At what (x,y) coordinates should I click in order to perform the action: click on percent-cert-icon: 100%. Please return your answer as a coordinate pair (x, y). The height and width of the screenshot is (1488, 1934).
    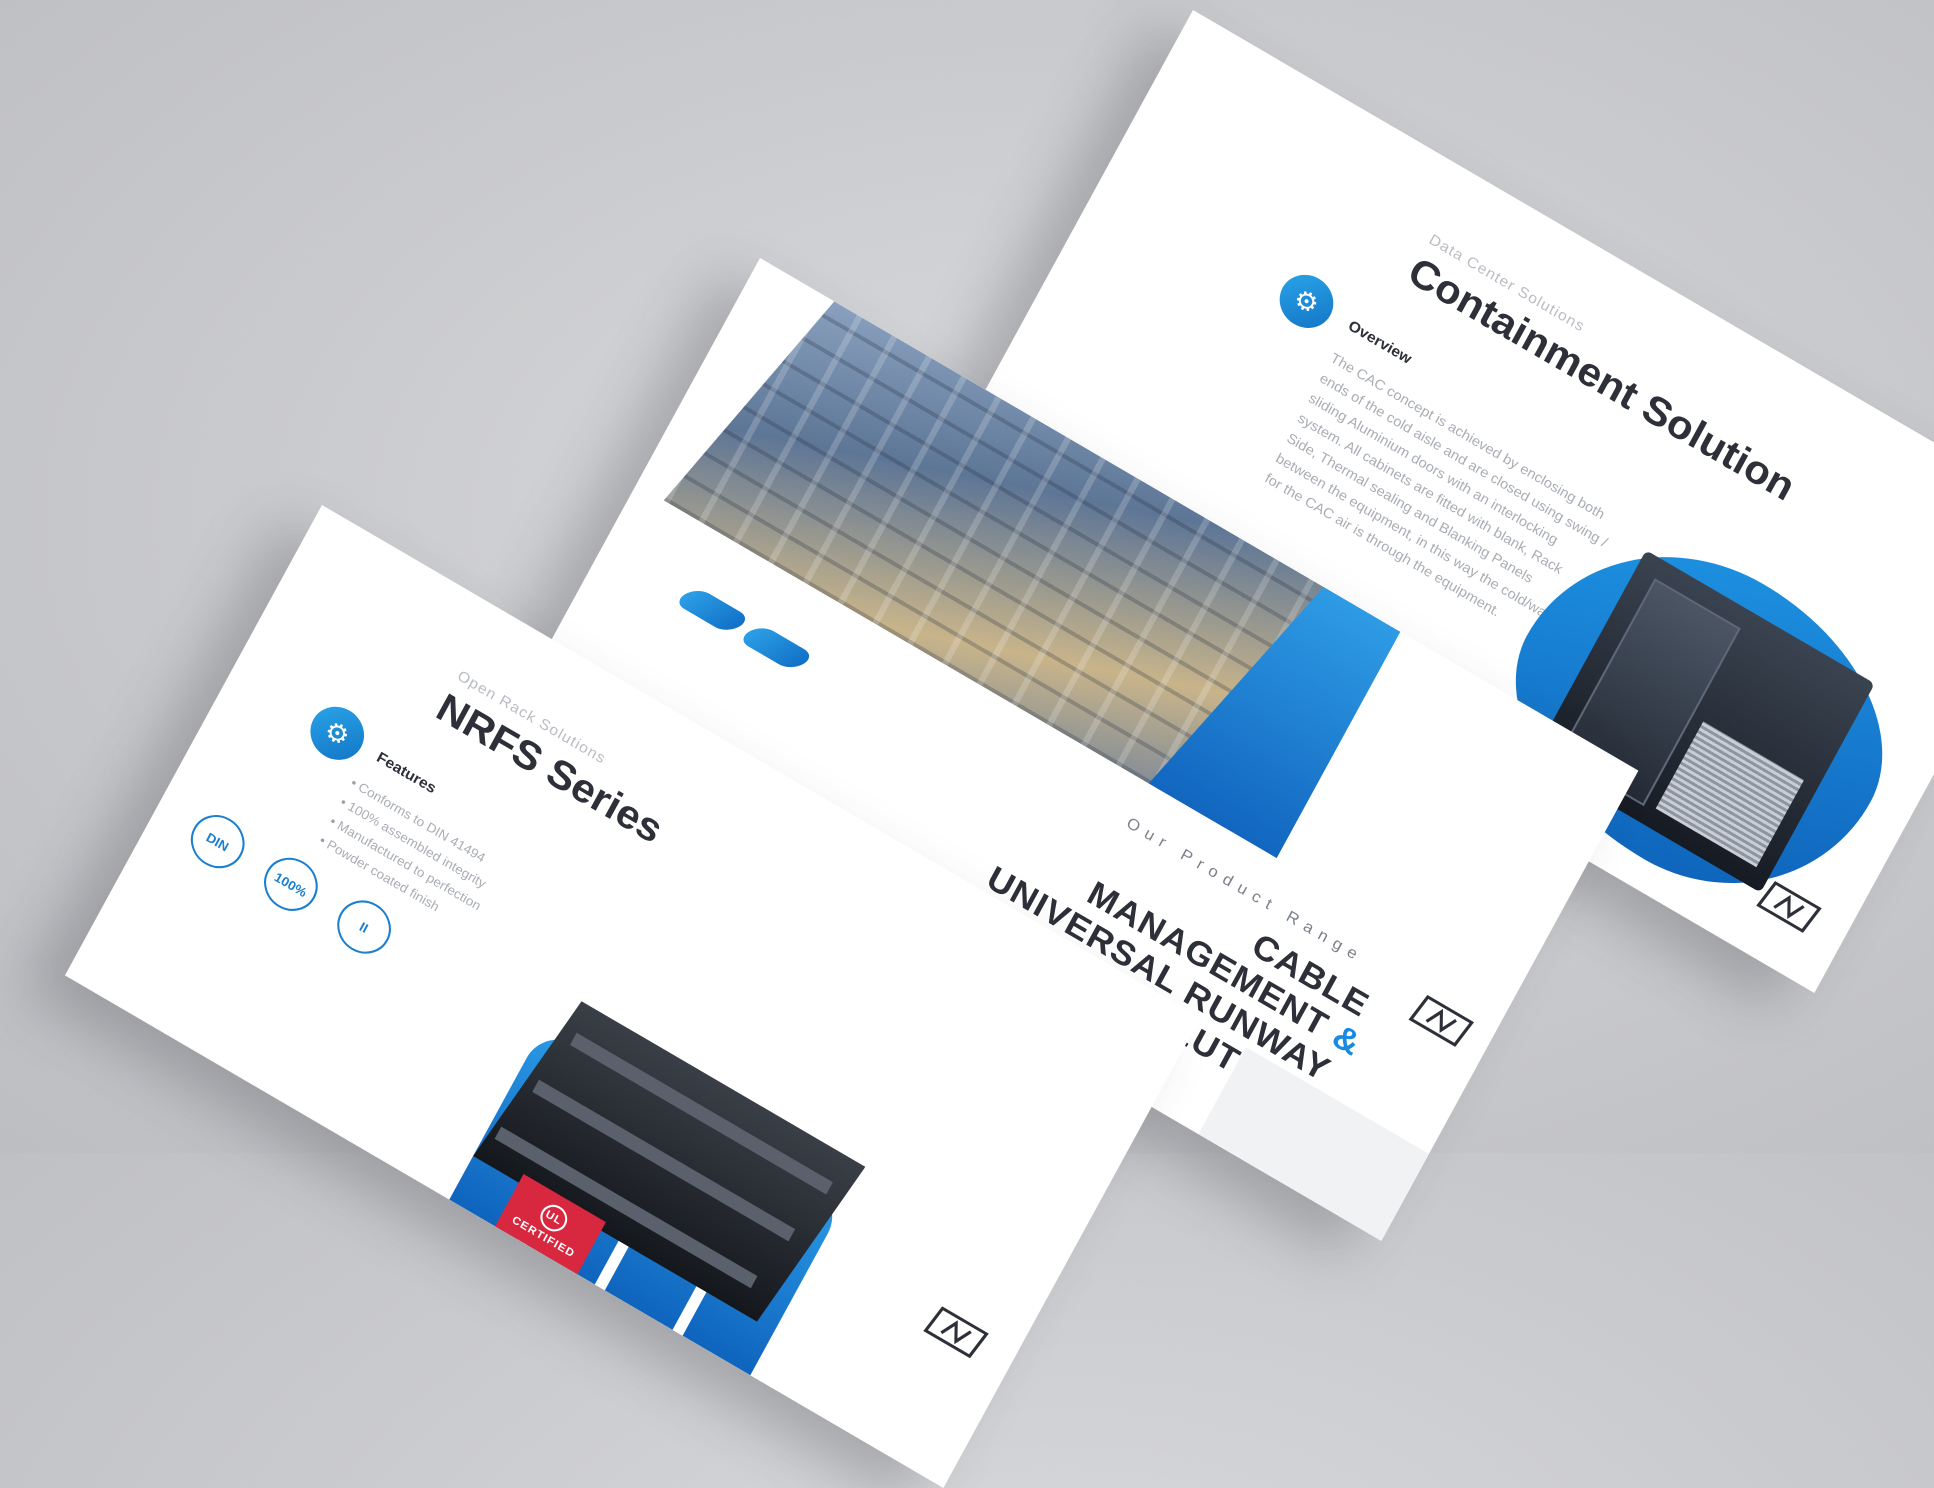
    Looking at the image, I should click on (291, 884).